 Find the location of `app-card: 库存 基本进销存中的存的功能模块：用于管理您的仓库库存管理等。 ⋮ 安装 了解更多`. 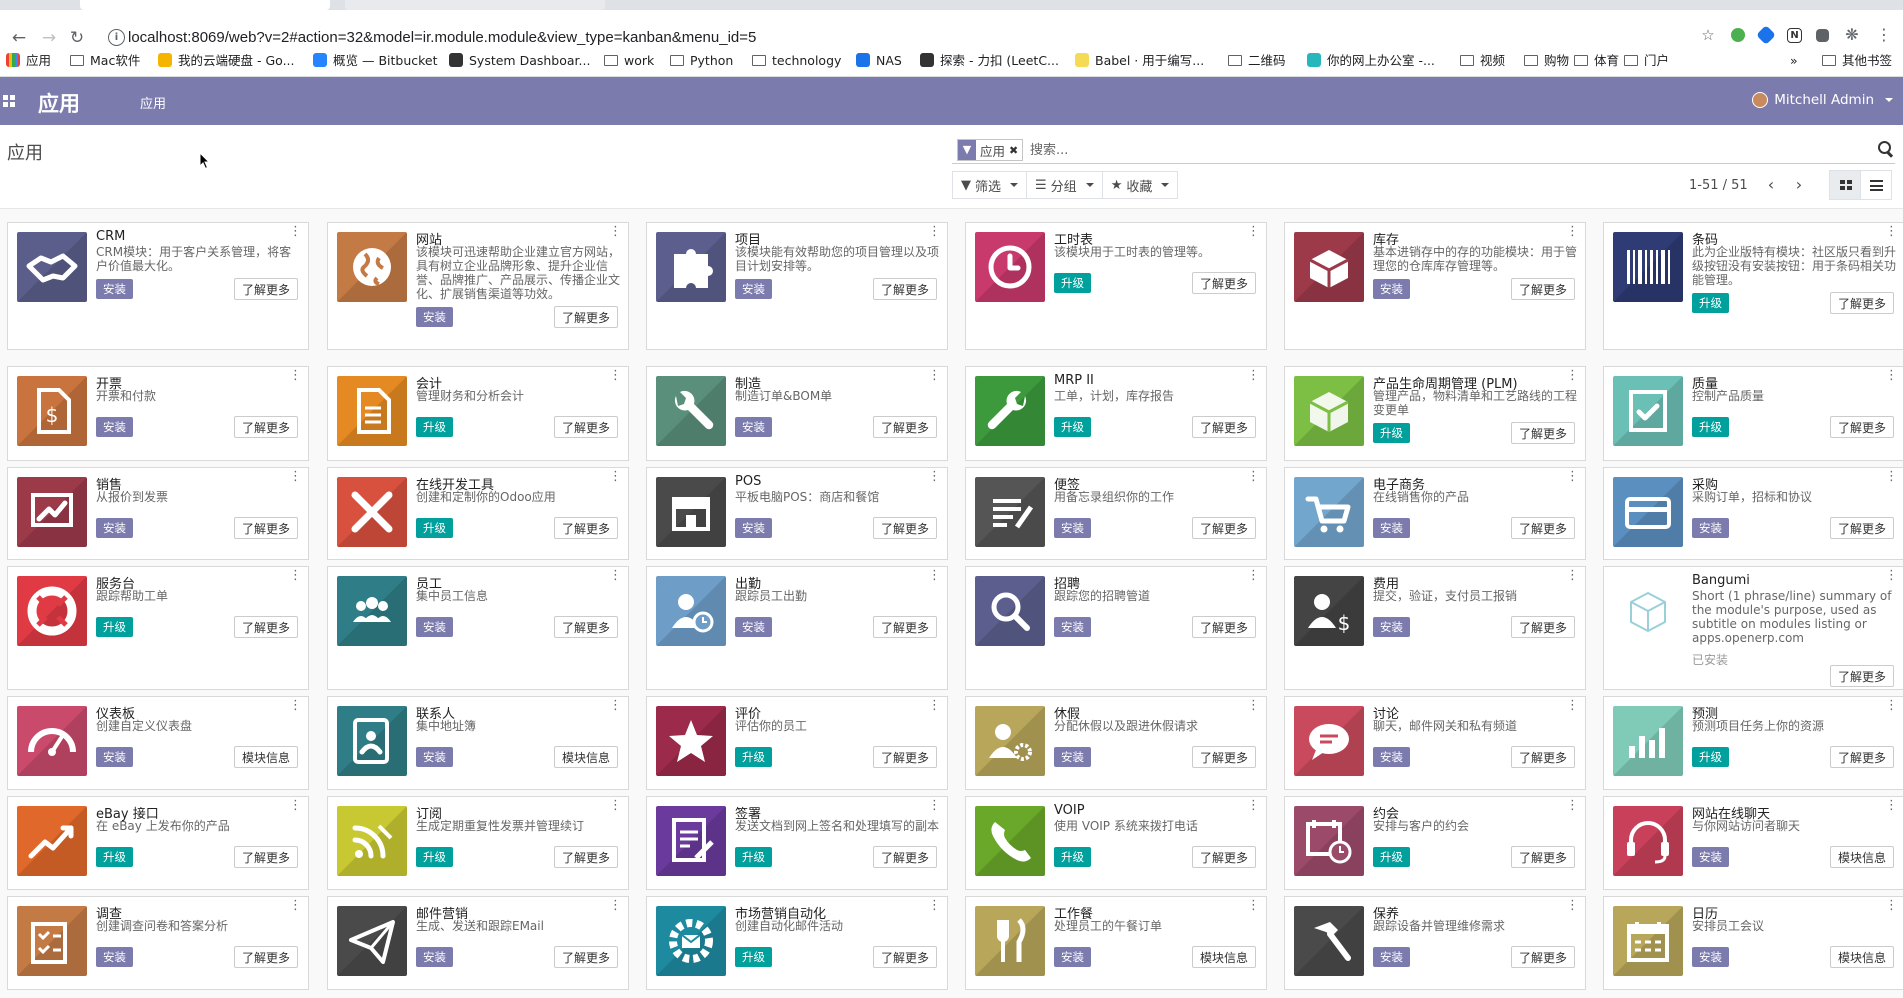

app-card: 库存 基本进销存中的存的功能模块：用于管理您的仓库库存管理等。 ⋮ 安装 了解更多 is located at coordinates (1435, 286).